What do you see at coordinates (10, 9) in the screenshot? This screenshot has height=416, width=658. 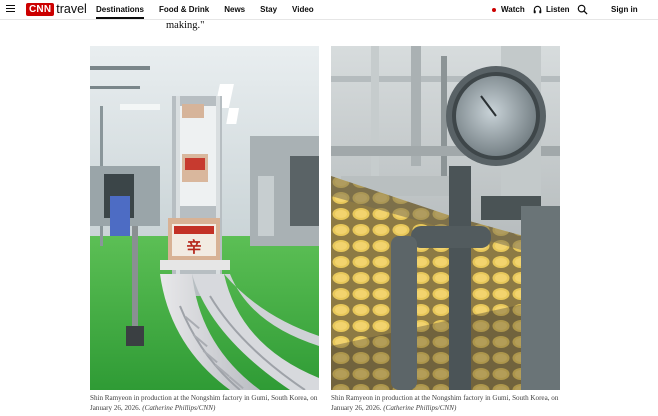 I see `hamburger-menu-icon` at bounding box center [10, 9].